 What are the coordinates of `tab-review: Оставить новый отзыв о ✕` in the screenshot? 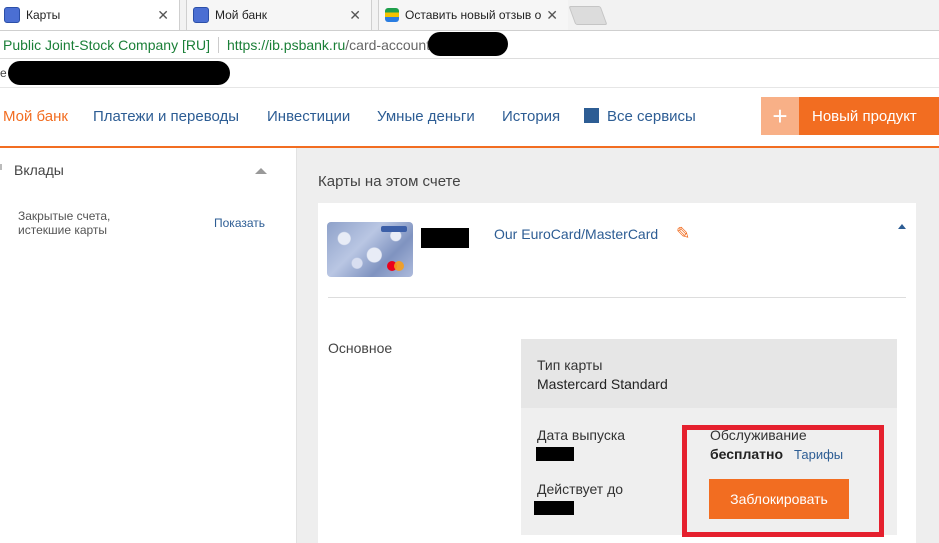 It's located at (473, 15).